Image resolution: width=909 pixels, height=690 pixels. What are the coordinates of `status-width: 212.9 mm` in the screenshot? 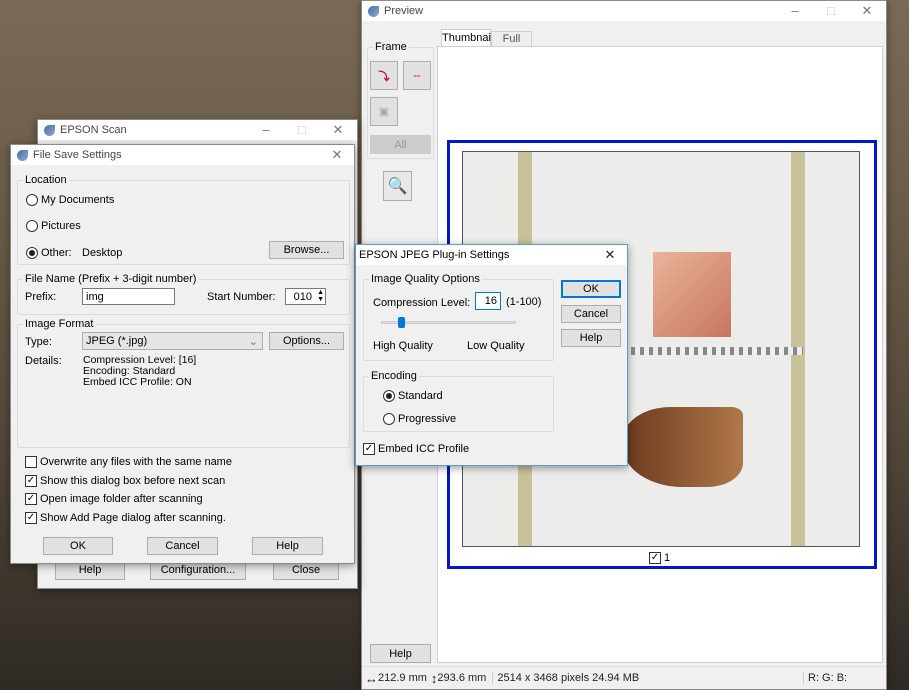 It's located at (402, 678).